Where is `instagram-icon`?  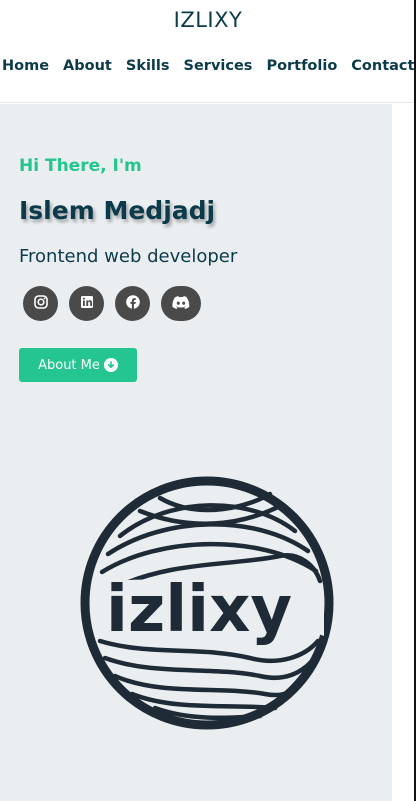
instagram-icon is located at coordinates (41, 304).